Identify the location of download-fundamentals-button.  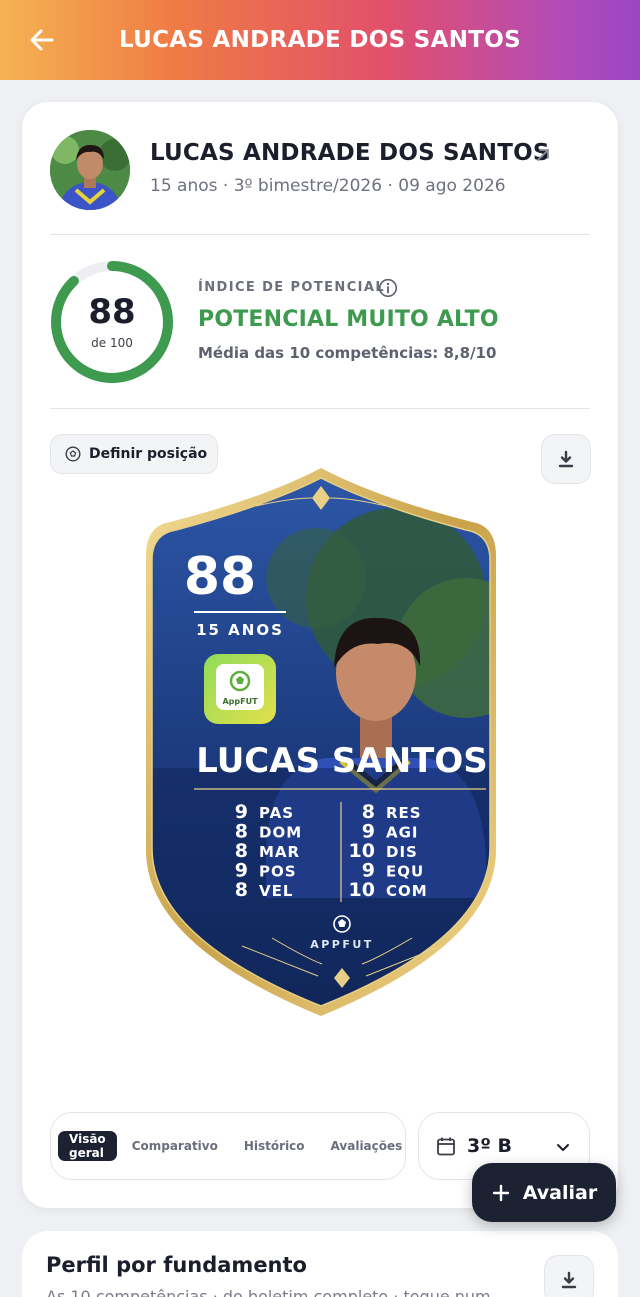
(569, 1276).